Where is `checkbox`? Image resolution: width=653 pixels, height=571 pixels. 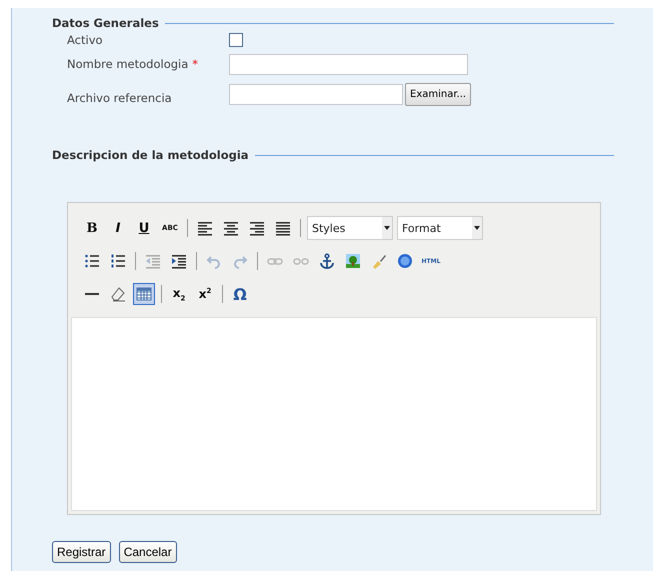 checkbox is located at coordinates (236, 40).